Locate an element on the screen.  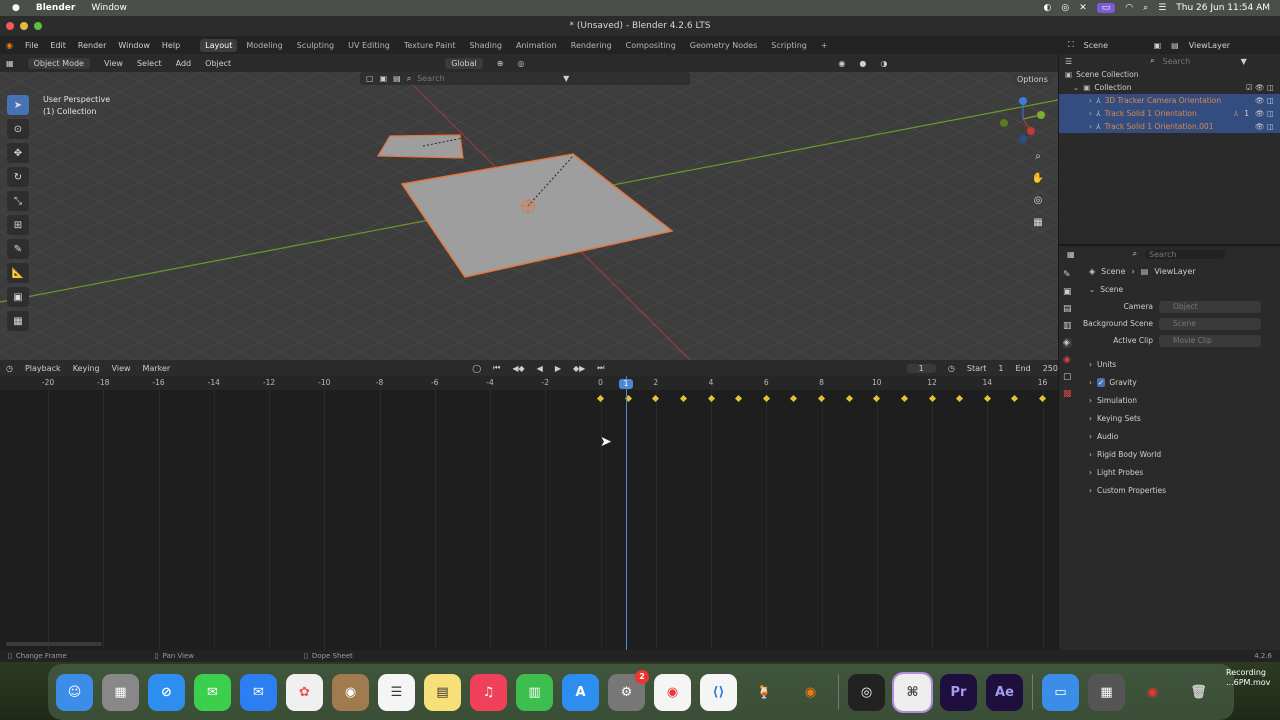
orientation-dropdown: Global is located at coordinates (464, 63).